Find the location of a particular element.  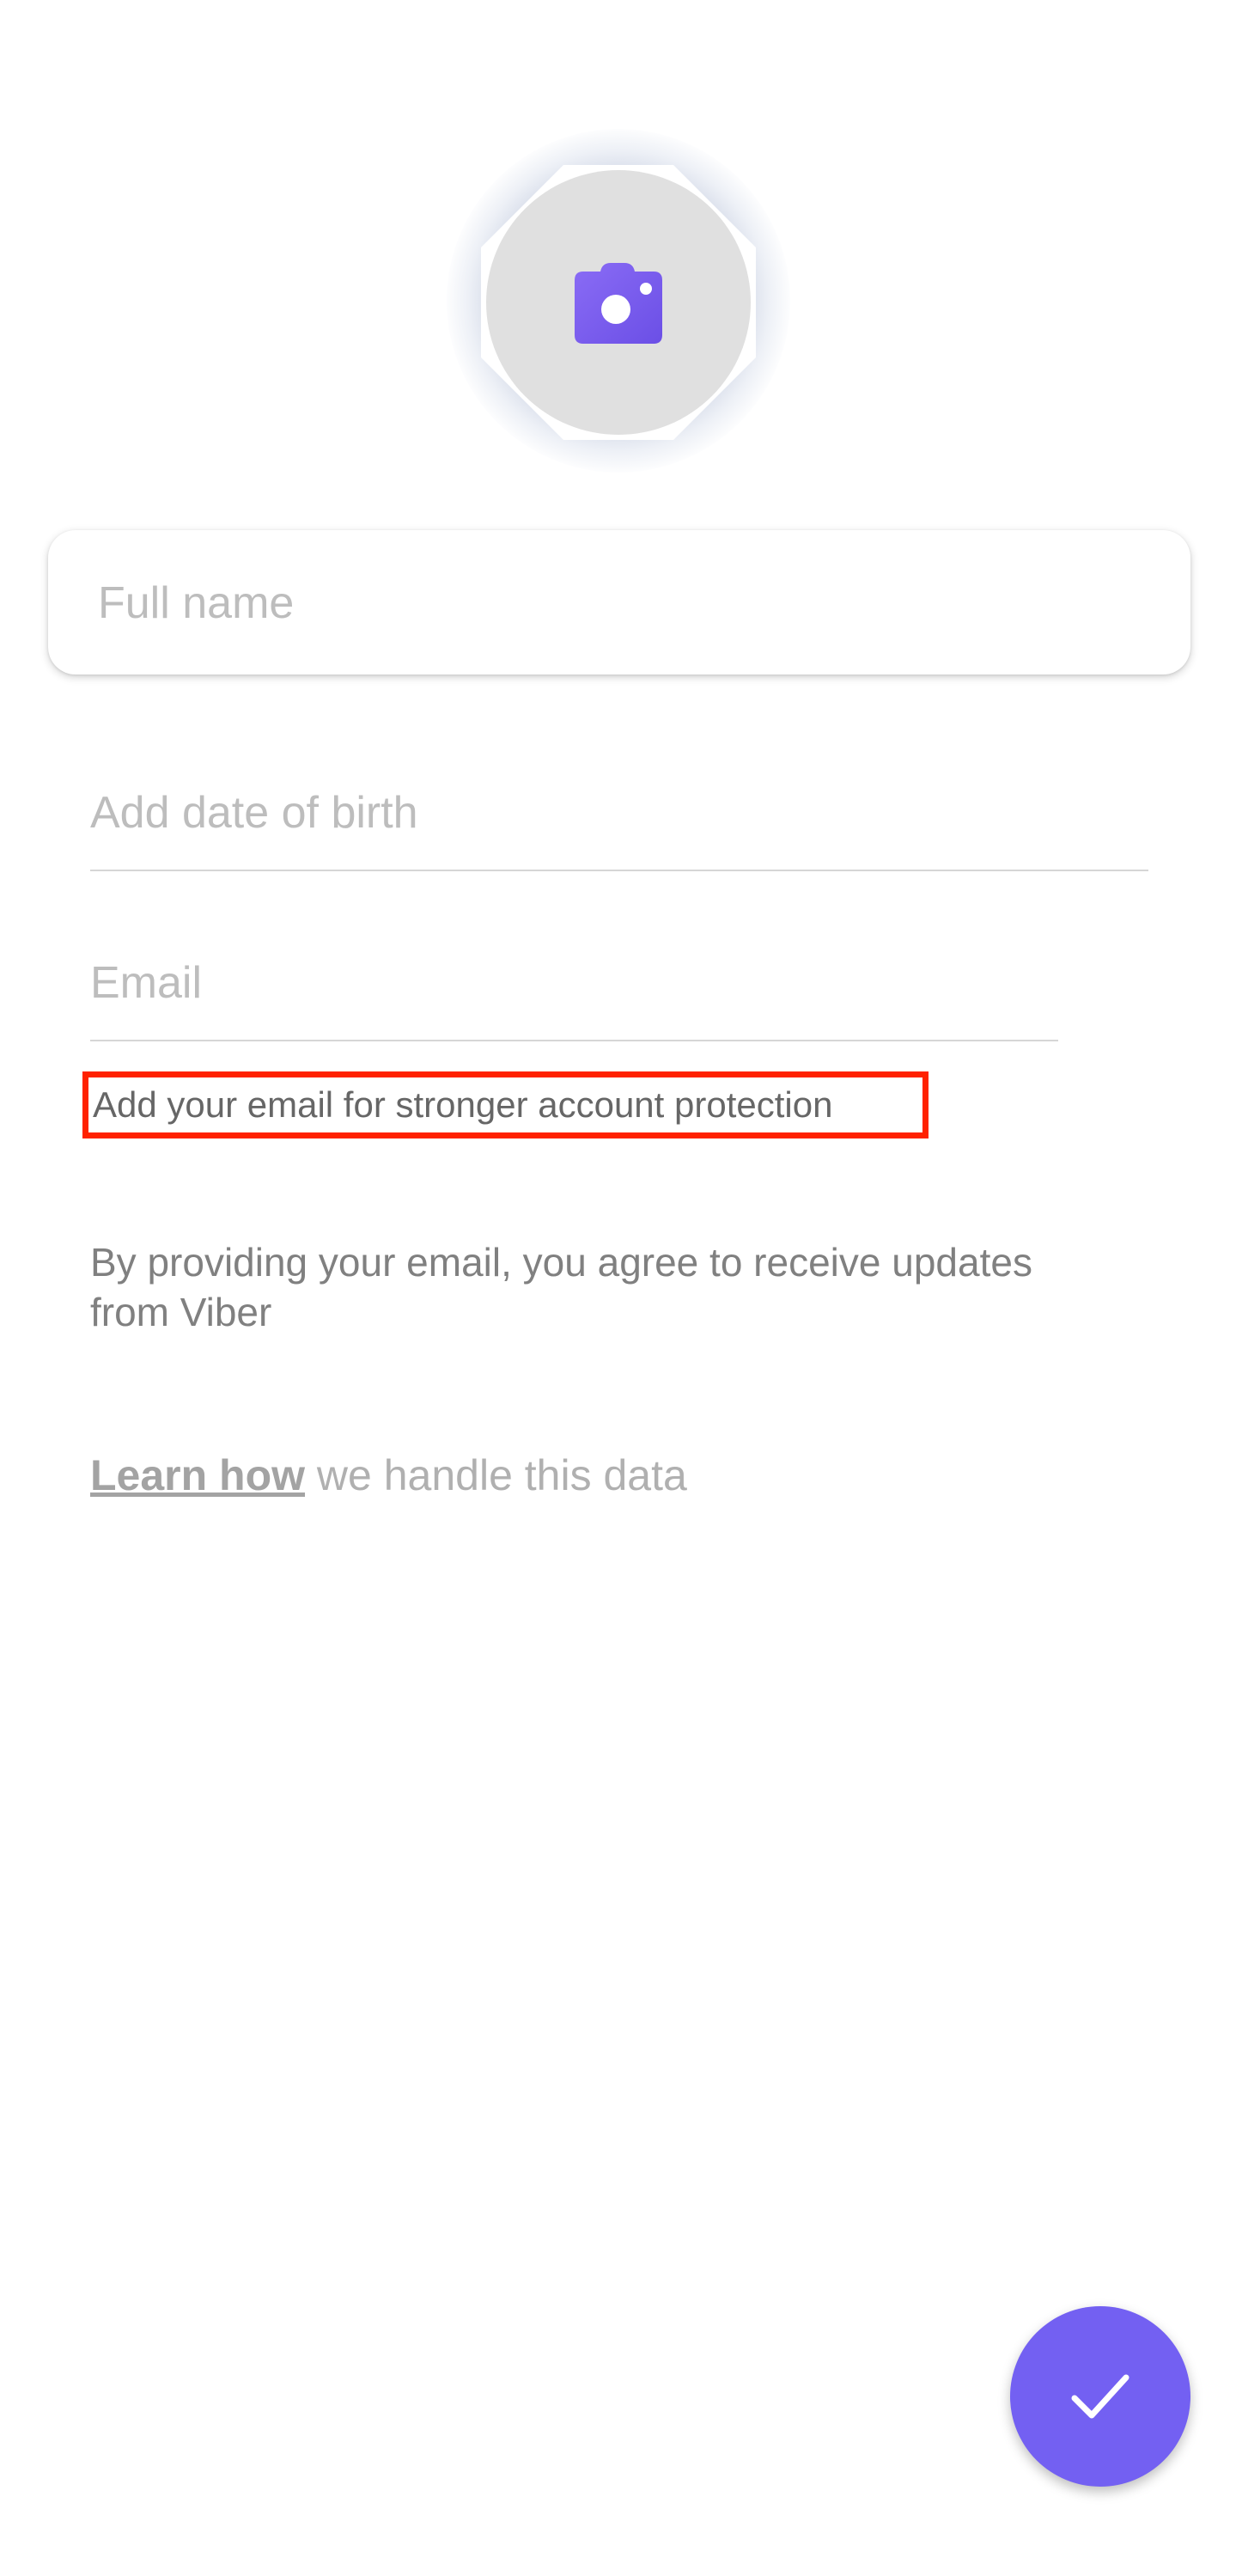

email-field is located at coordinates (574, 983).